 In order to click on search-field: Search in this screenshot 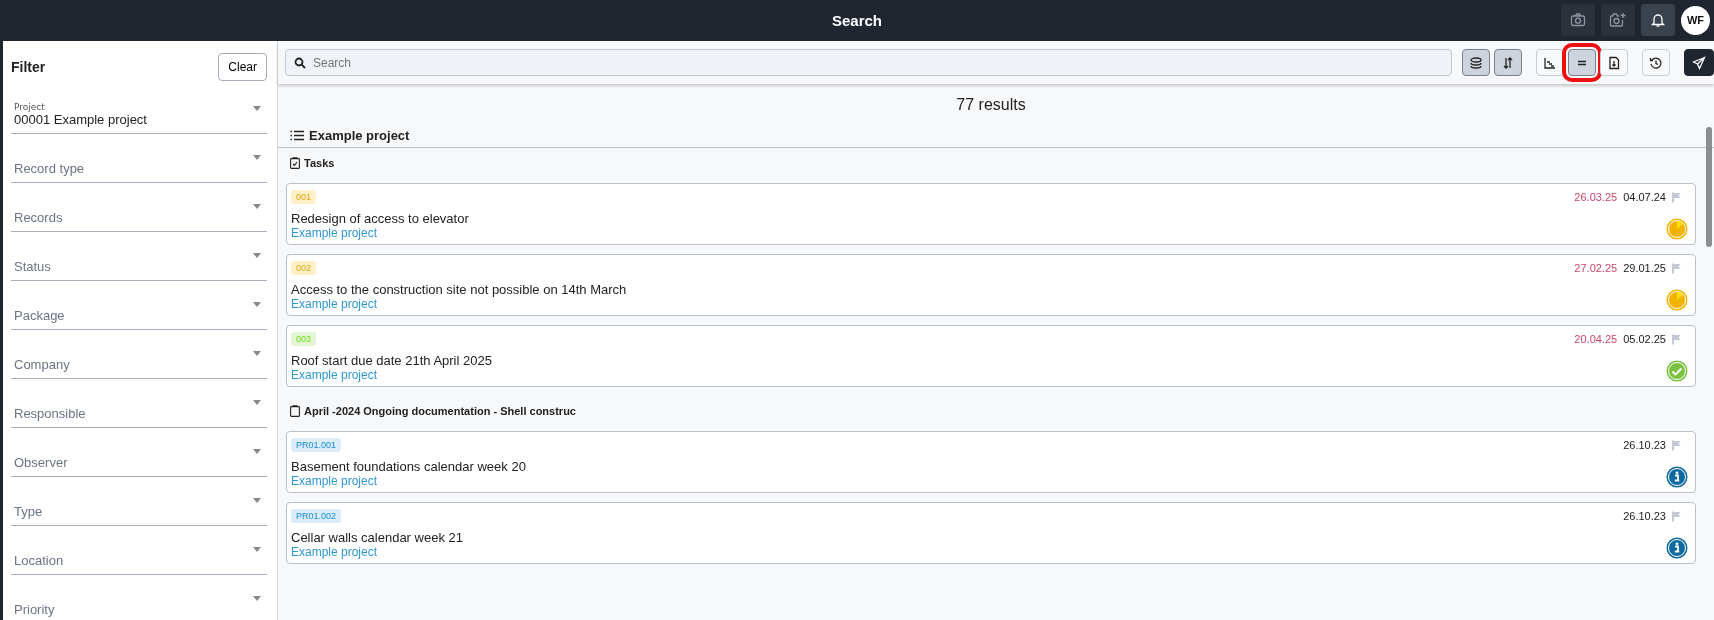, I will do `click(868, 62)`.